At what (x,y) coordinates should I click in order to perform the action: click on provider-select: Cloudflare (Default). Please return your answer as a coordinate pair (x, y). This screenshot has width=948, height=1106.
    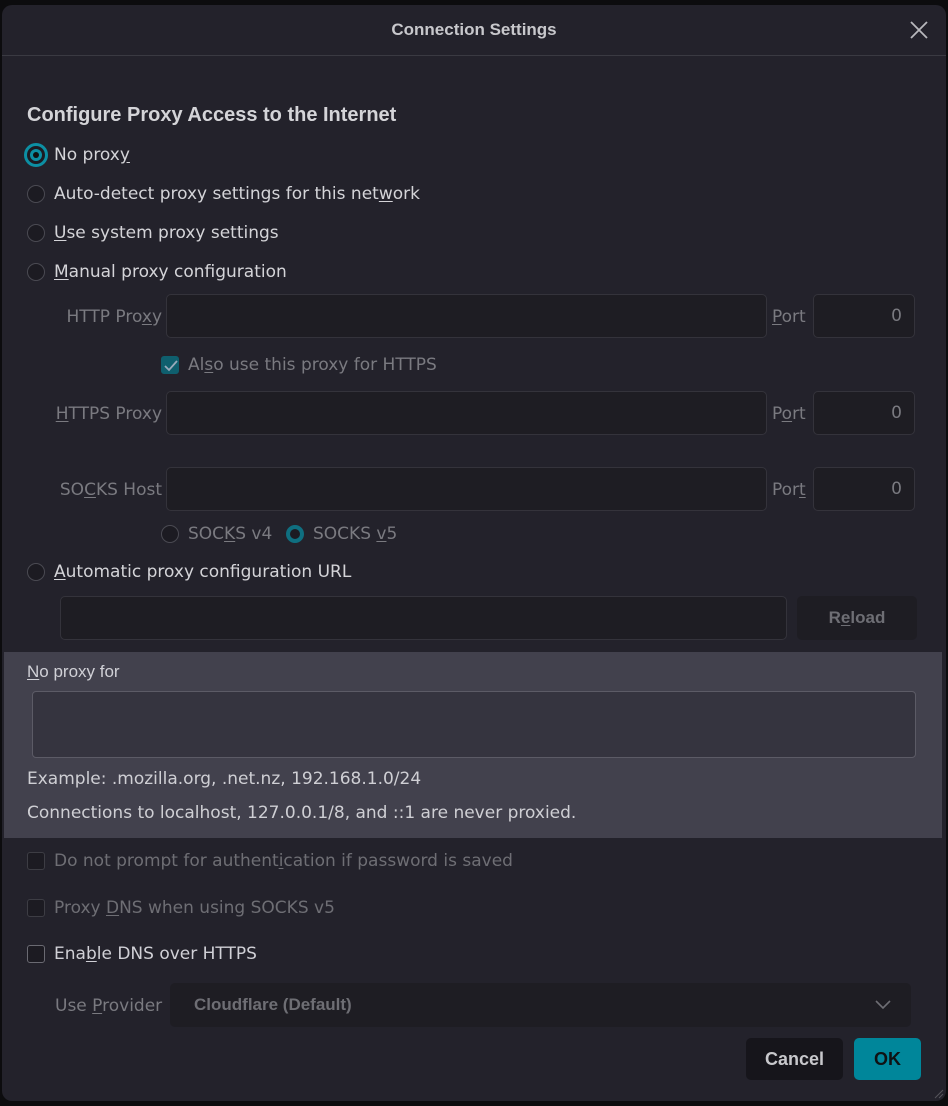
    Looking at the image, I should click on (540, 1005).